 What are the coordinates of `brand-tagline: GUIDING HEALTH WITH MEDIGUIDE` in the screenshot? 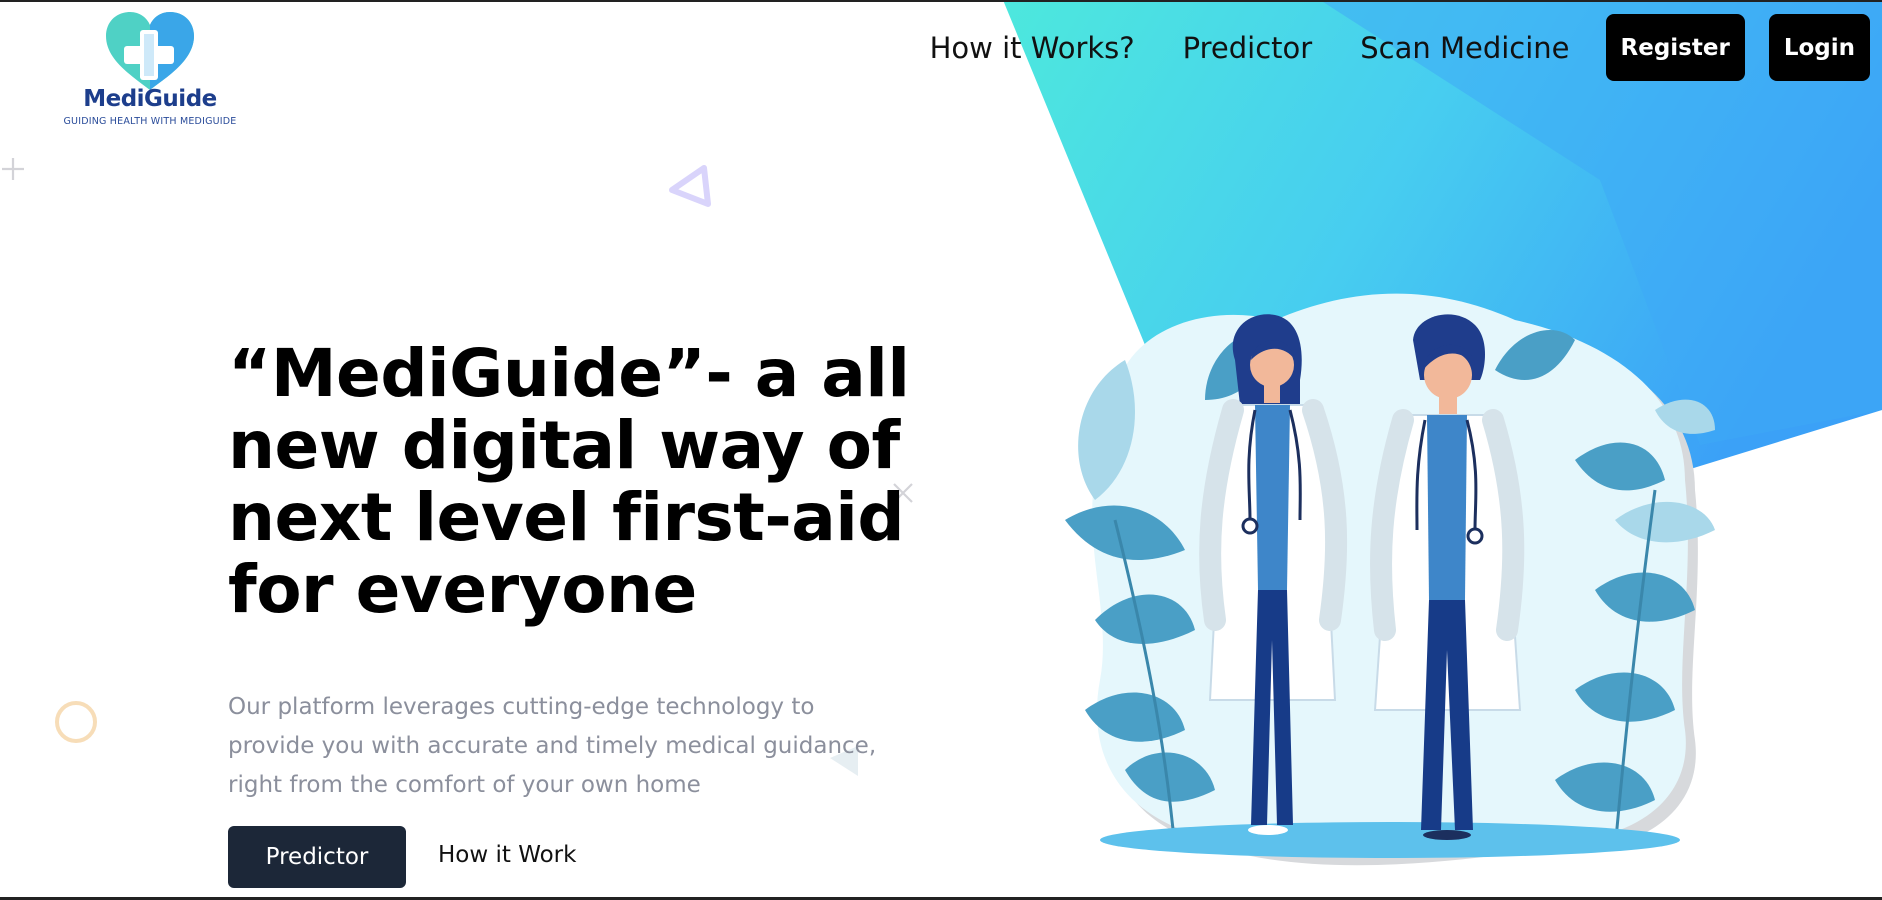 It's located at (150, 121).